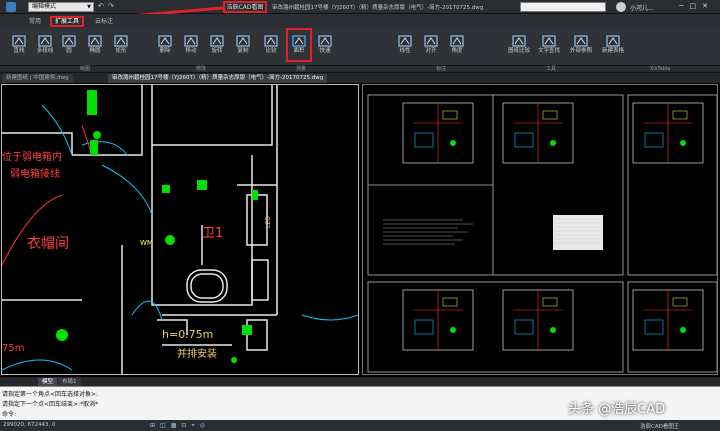 This screenshot has height=431, width=720. I want to click on tool-copy-button: 复制, so click(243, 44).